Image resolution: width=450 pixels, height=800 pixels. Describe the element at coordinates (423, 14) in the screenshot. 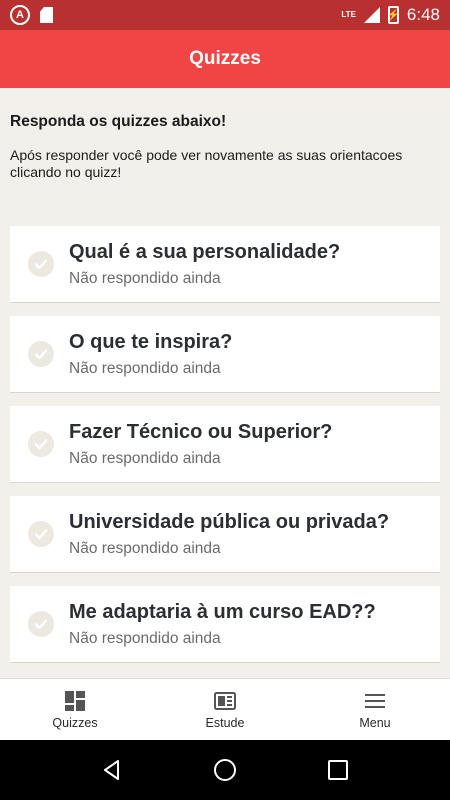

I see `clock: 6:48` at that location.